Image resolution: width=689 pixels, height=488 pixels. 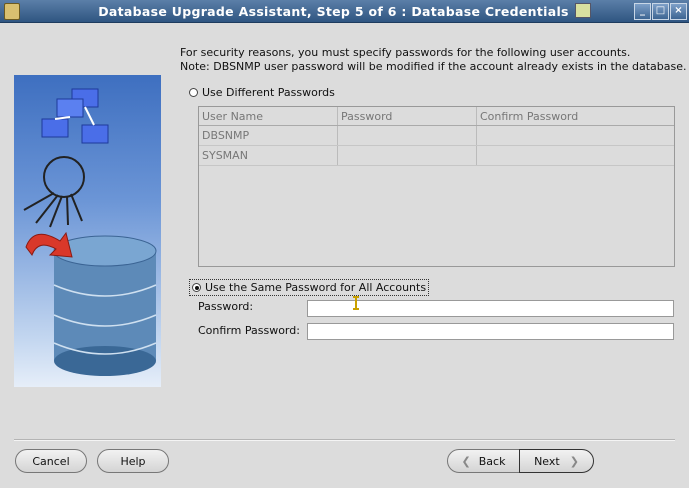 What do you see at coordinates (268, 116) in the screenshot?
I see `header-user-name: User Name` at bounding box center [268, 116].